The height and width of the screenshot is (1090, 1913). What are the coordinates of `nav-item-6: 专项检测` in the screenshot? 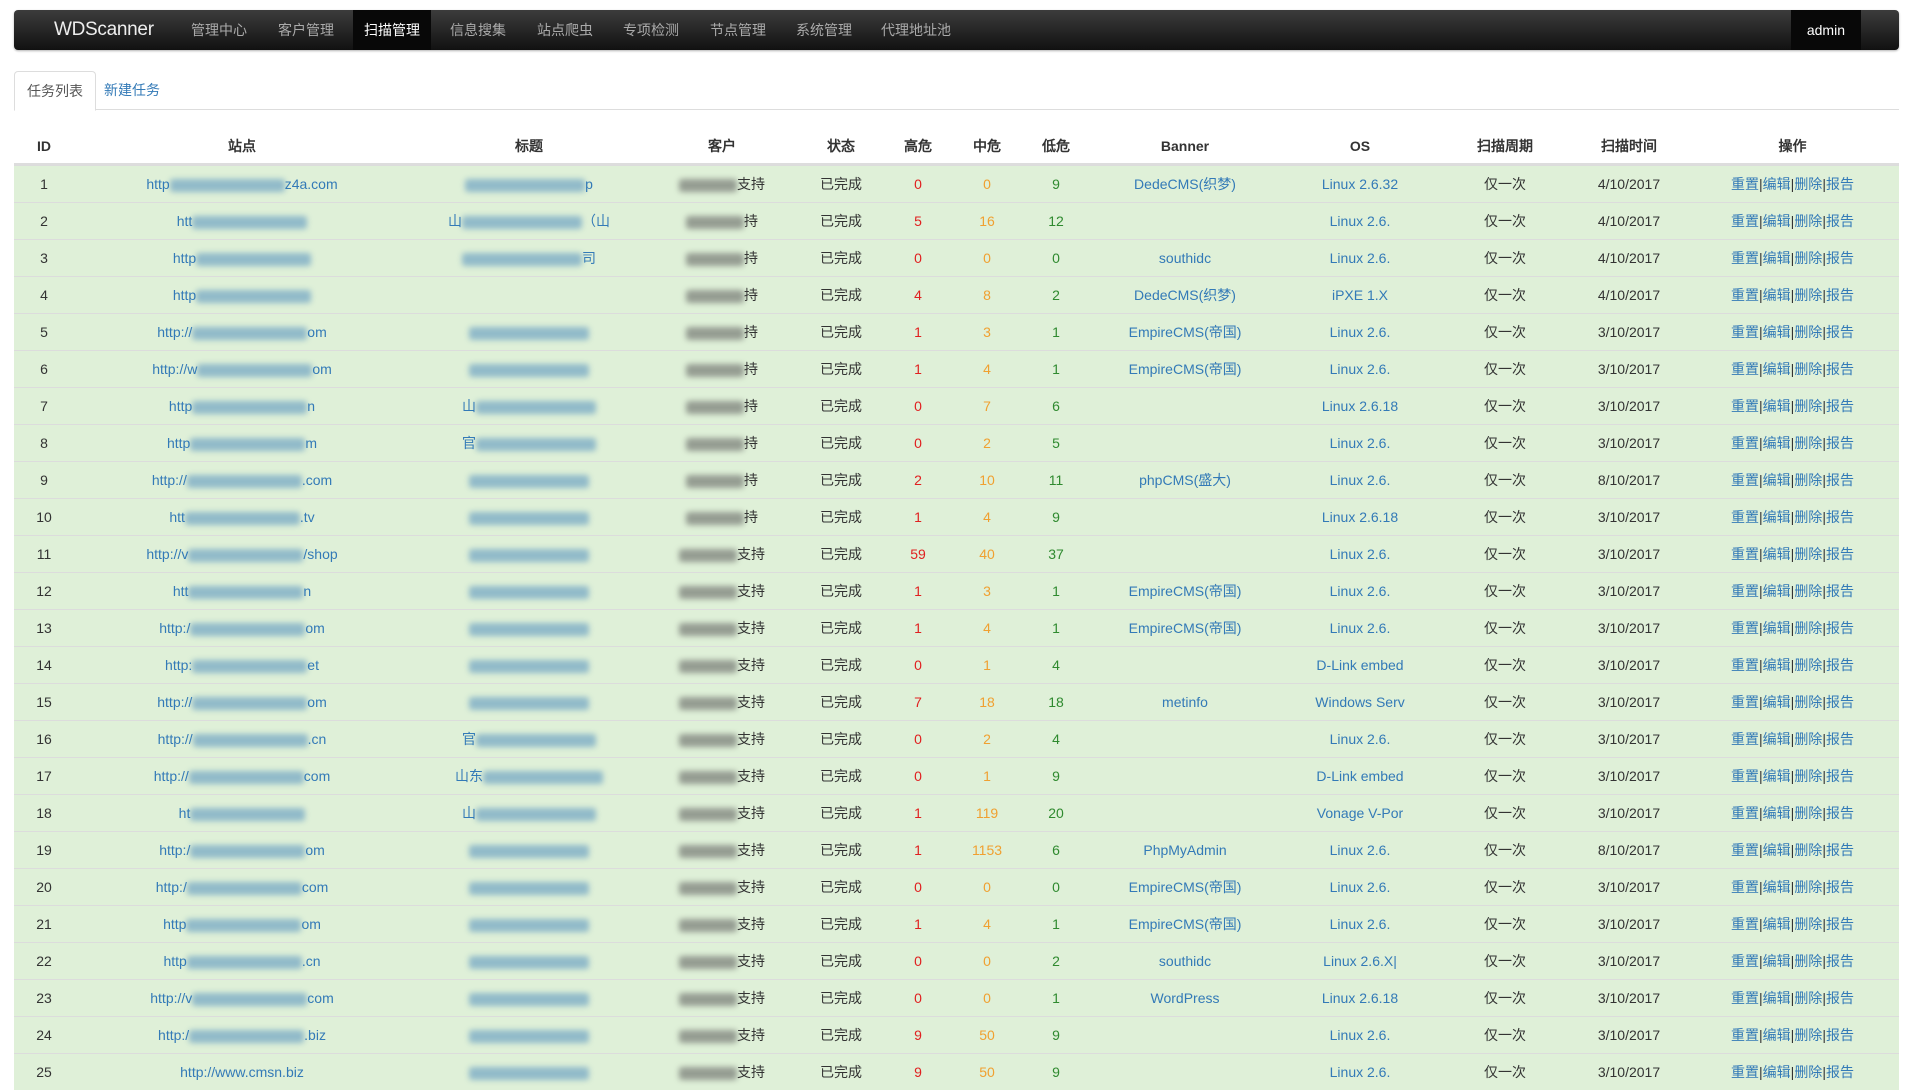 It's located at (651, 30).